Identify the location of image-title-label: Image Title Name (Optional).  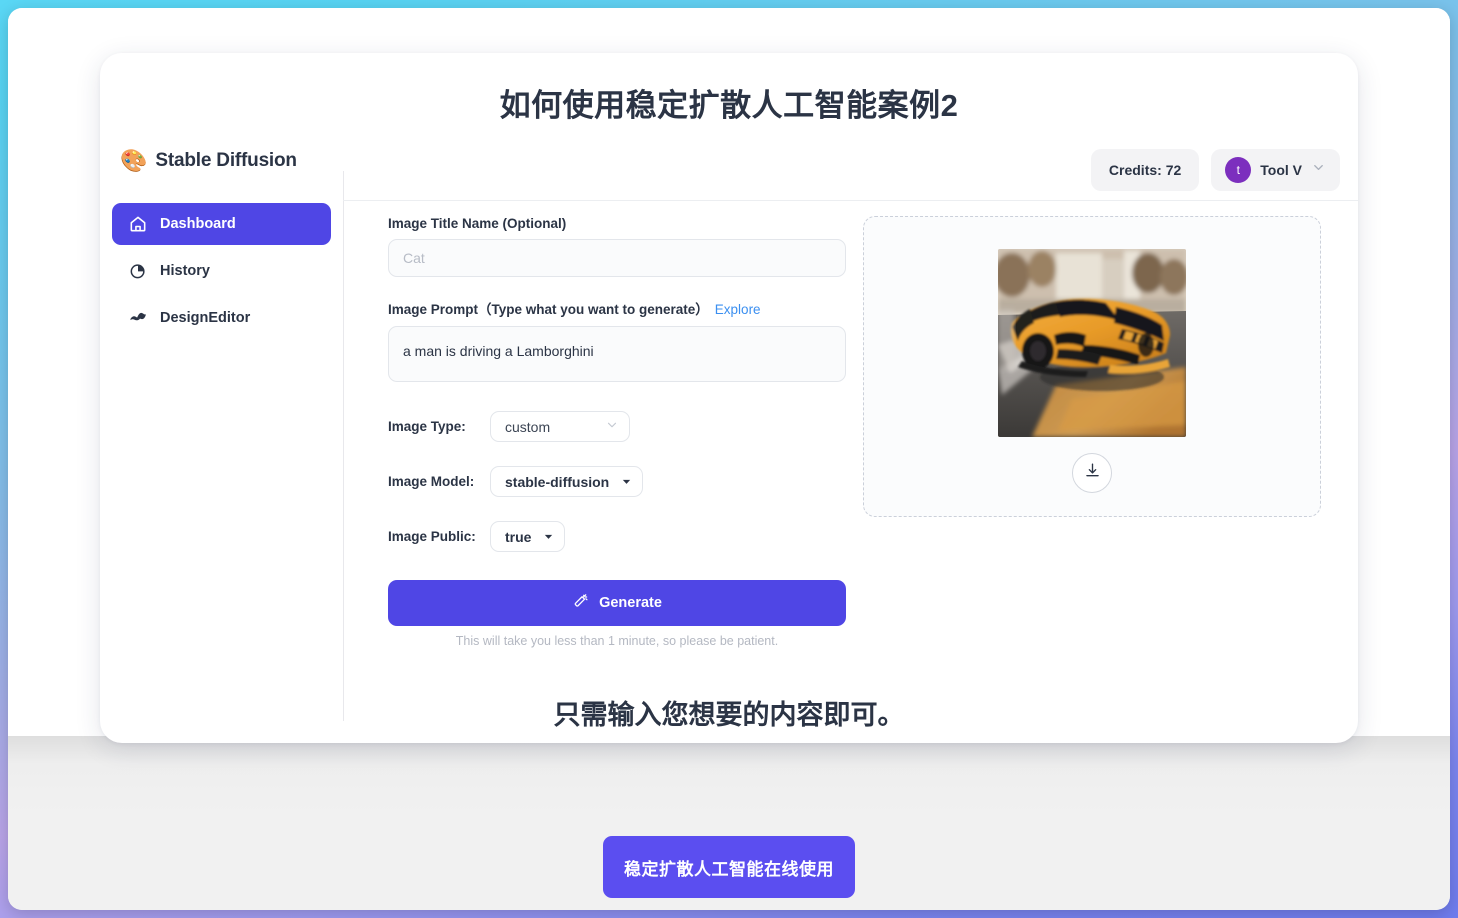
(477, 223).